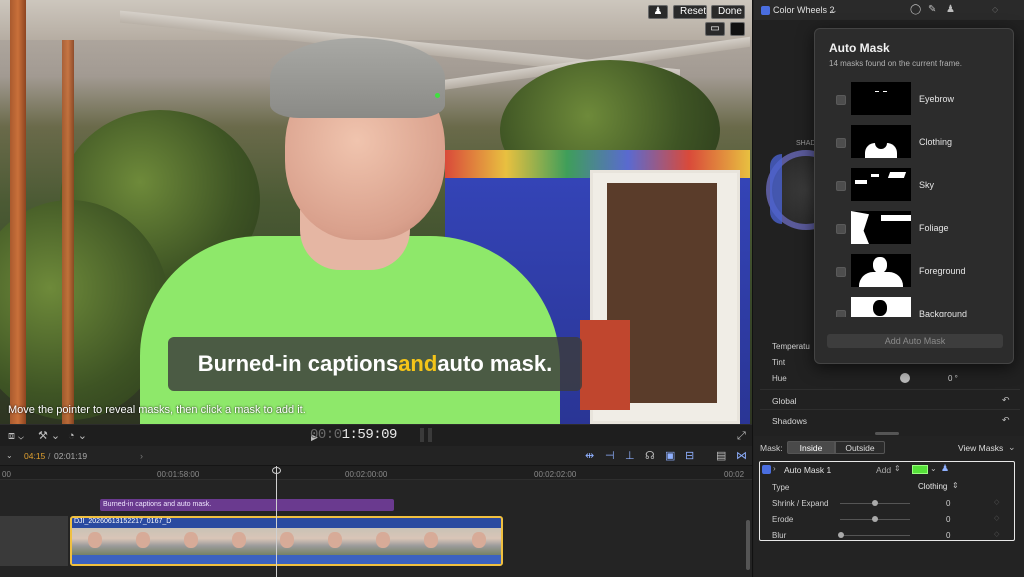 The image size is (1024, 577). I want to click on shadows-label: Shadows, so click(789, 421).